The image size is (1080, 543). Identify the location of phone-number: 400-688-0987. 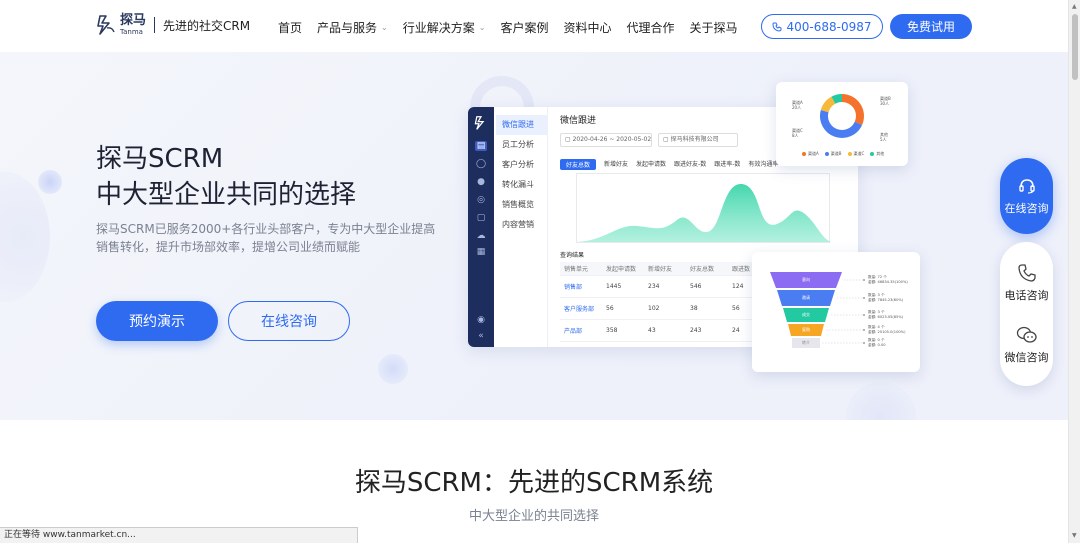
(829, 26).